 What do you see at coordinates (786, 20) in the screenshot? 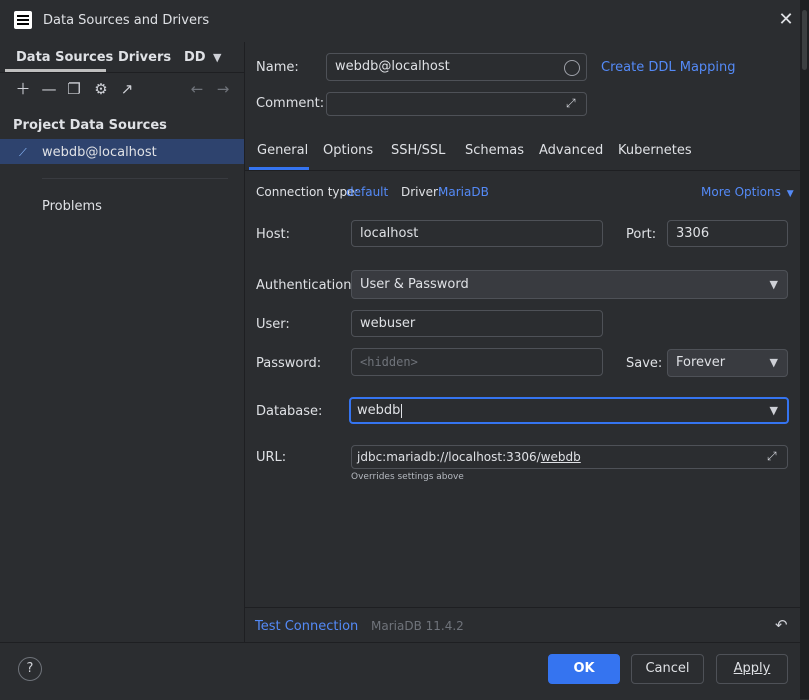
I see `close-icon: ✕` at bounding box center [786, 20].